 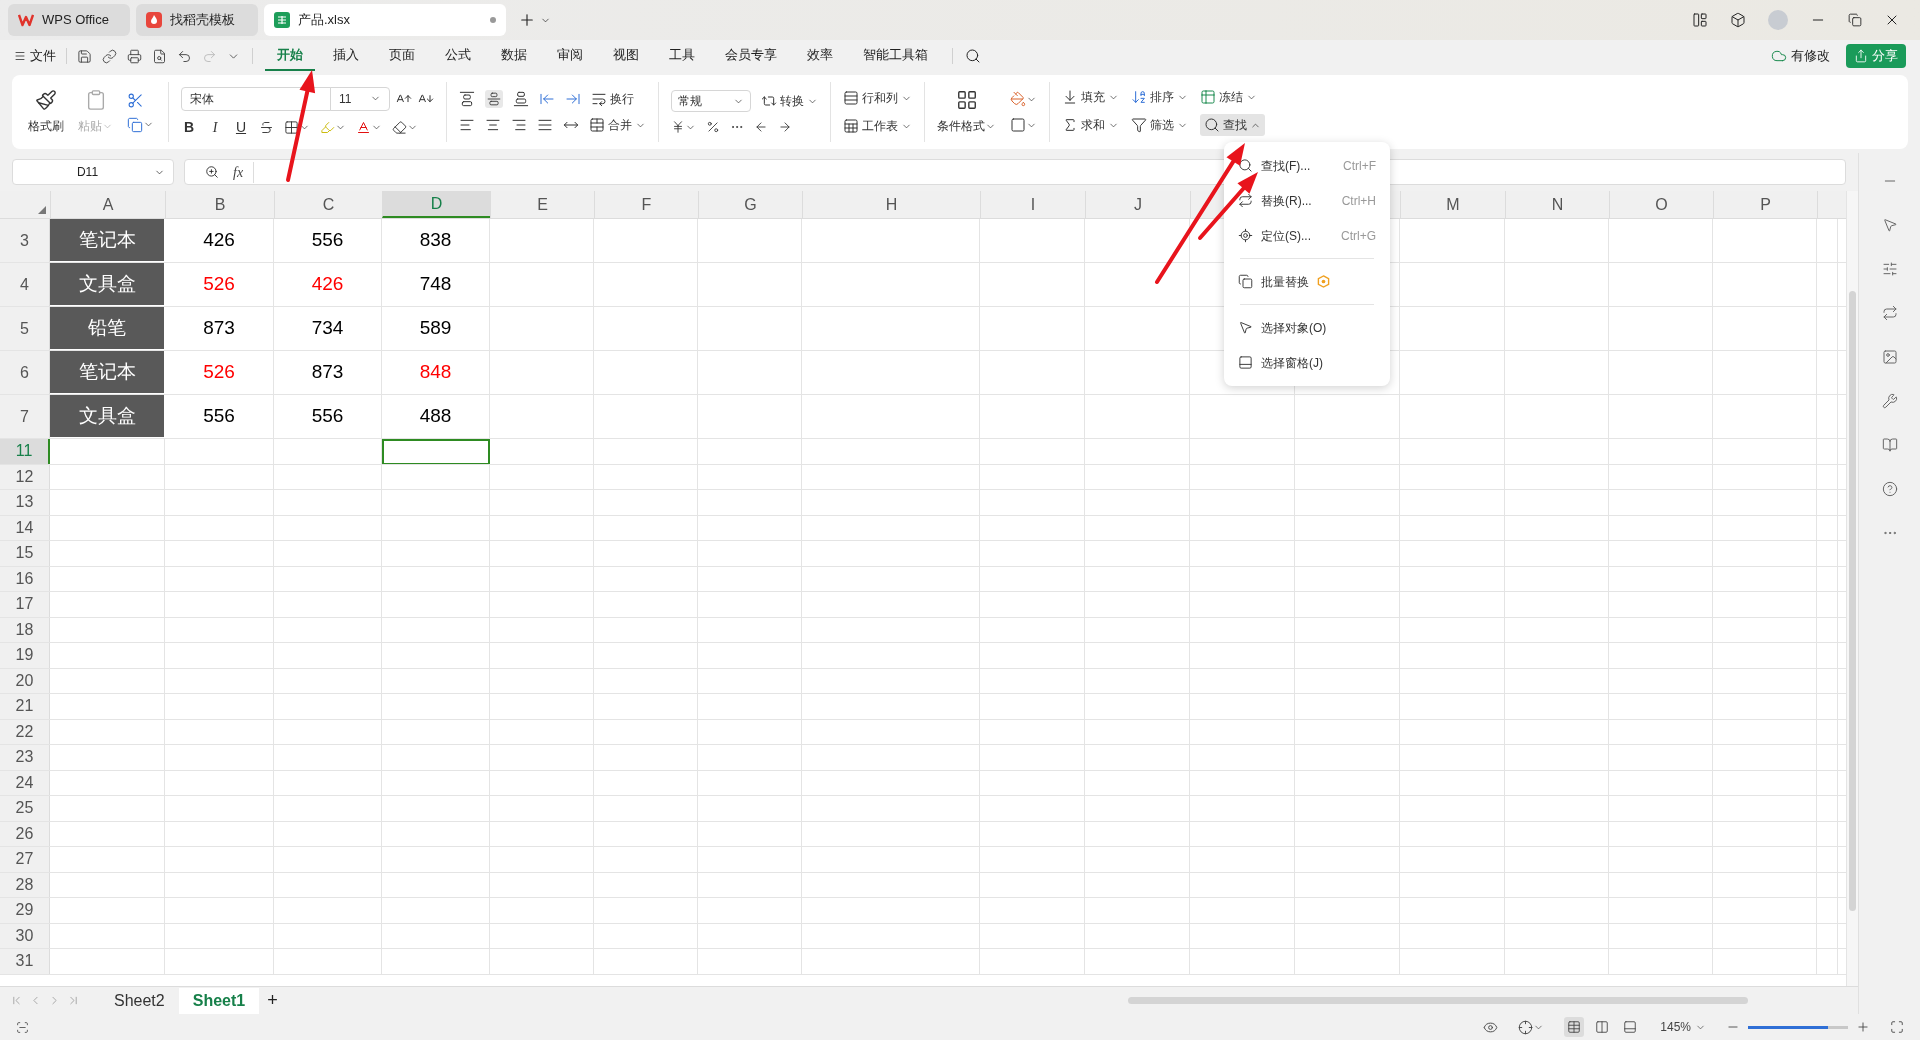 What do you see at coordinates (219, 204) in the screenshot?
I see `column-header: B` at bounding box center [219, 204].